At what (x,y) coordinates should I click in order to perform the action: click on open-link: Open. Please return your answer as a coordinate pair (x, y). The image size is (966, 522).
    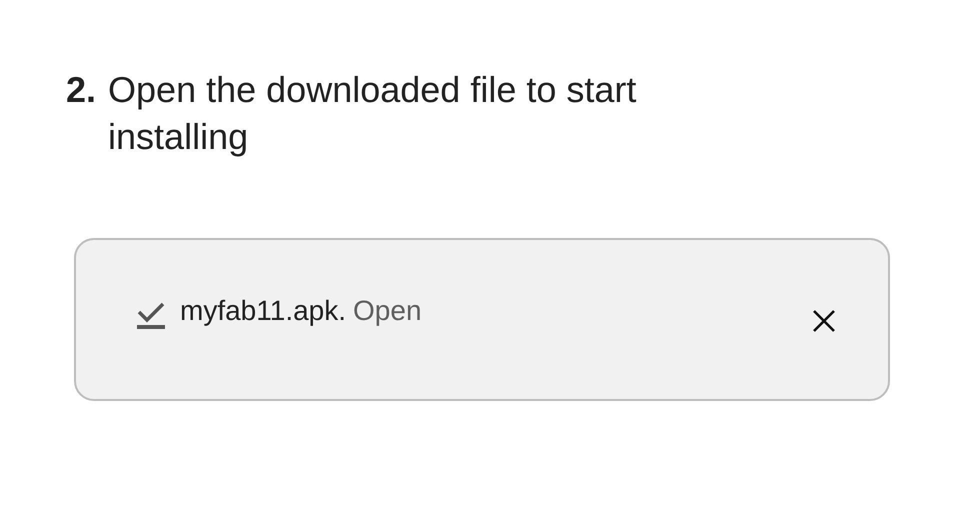
    Looking at the image, I should click on (387, 311).